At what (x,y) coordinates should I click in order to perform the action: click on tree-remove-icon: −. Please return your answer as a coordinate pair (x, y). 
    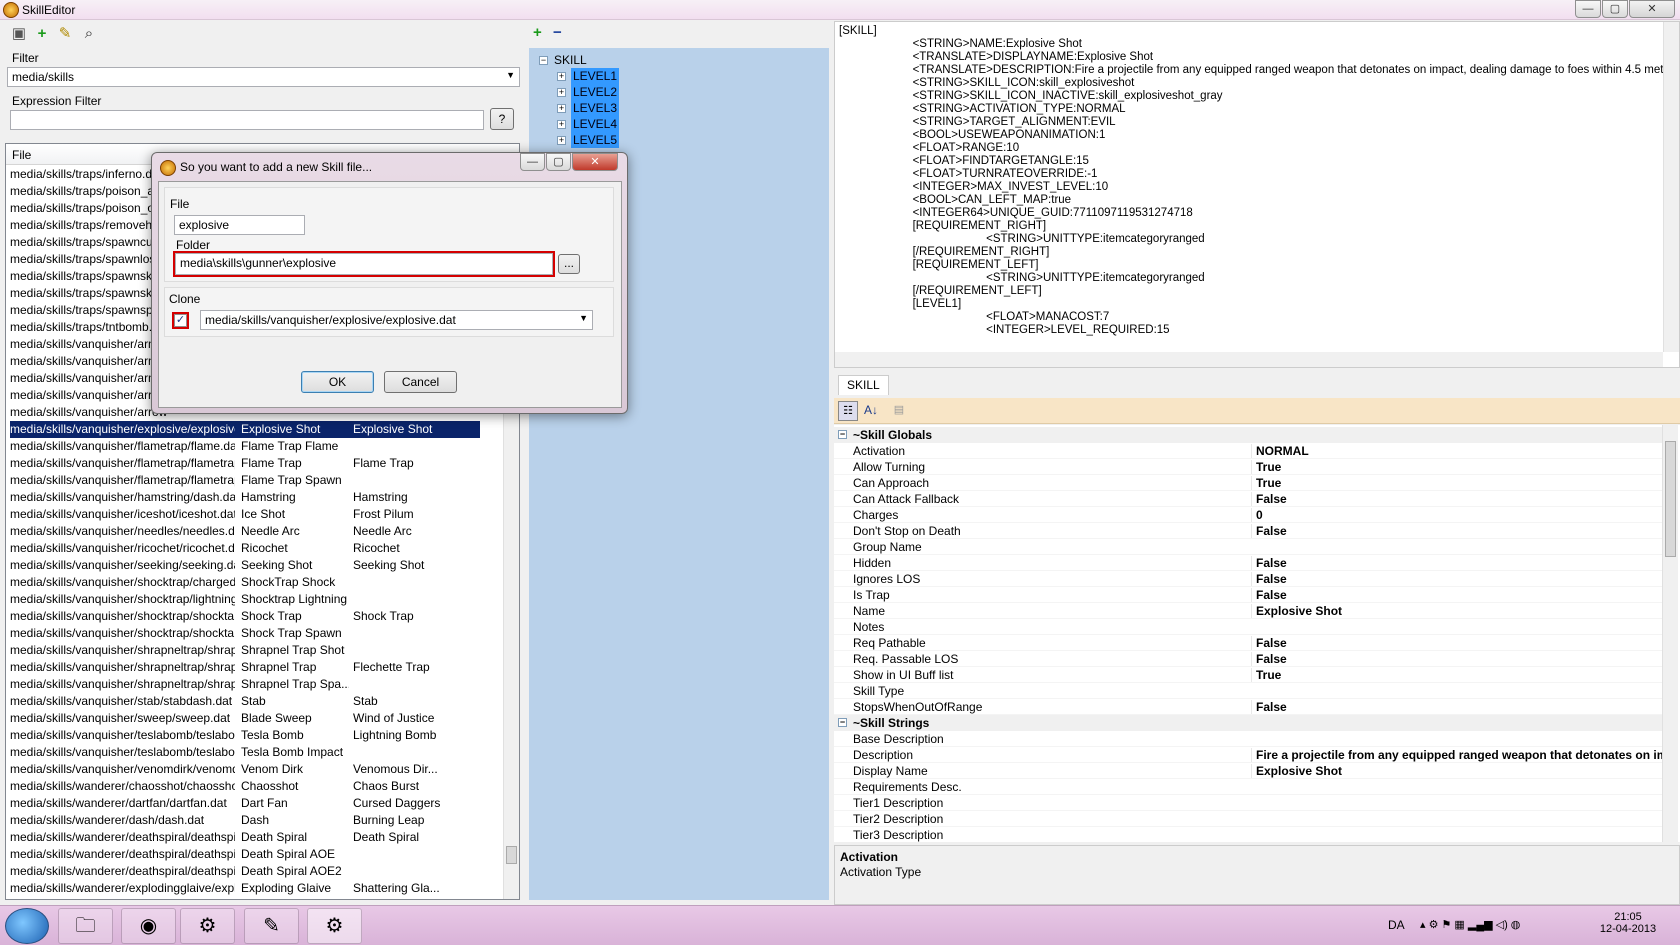
    Looking at the image, I should click on (557, 32).